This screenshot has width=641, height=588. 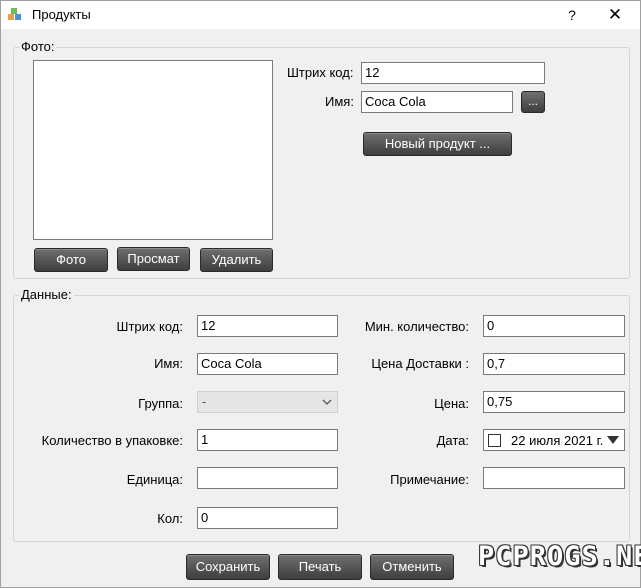 What do you see at coordinates (615, 15) in the screenshot?
I see `close-button: ✕` at bounding box center [615, 15].